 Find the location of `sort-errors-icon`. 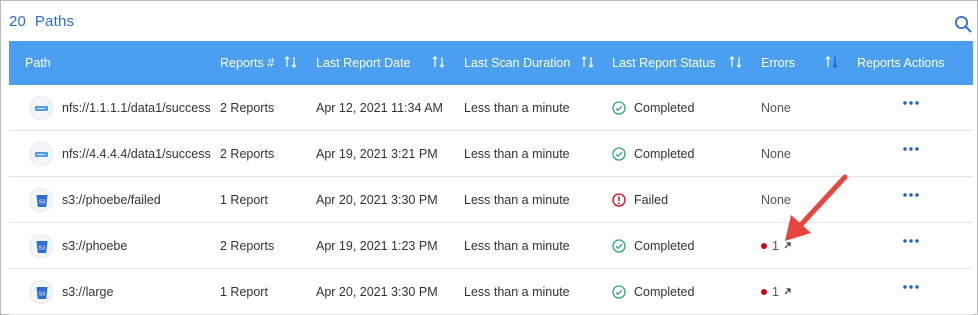

sort-errors-icon is located at coordinates (832, 62).